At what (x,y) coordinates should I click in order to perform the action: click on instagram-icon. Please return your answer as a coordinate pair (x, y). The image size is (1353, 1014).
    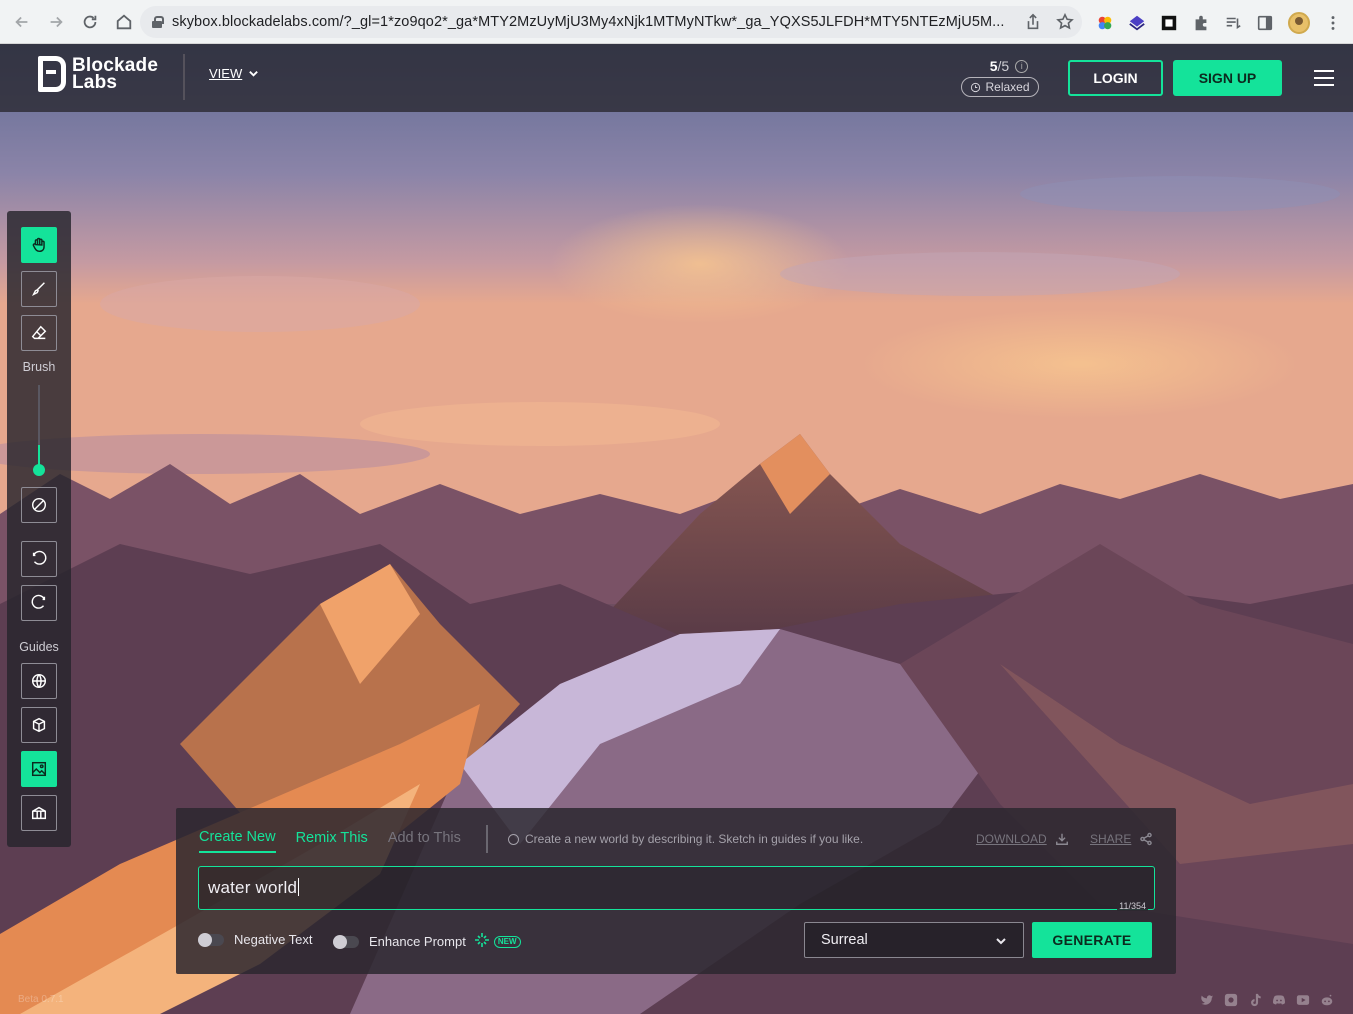
    Looking at the image, I should click on (1231, 1000).